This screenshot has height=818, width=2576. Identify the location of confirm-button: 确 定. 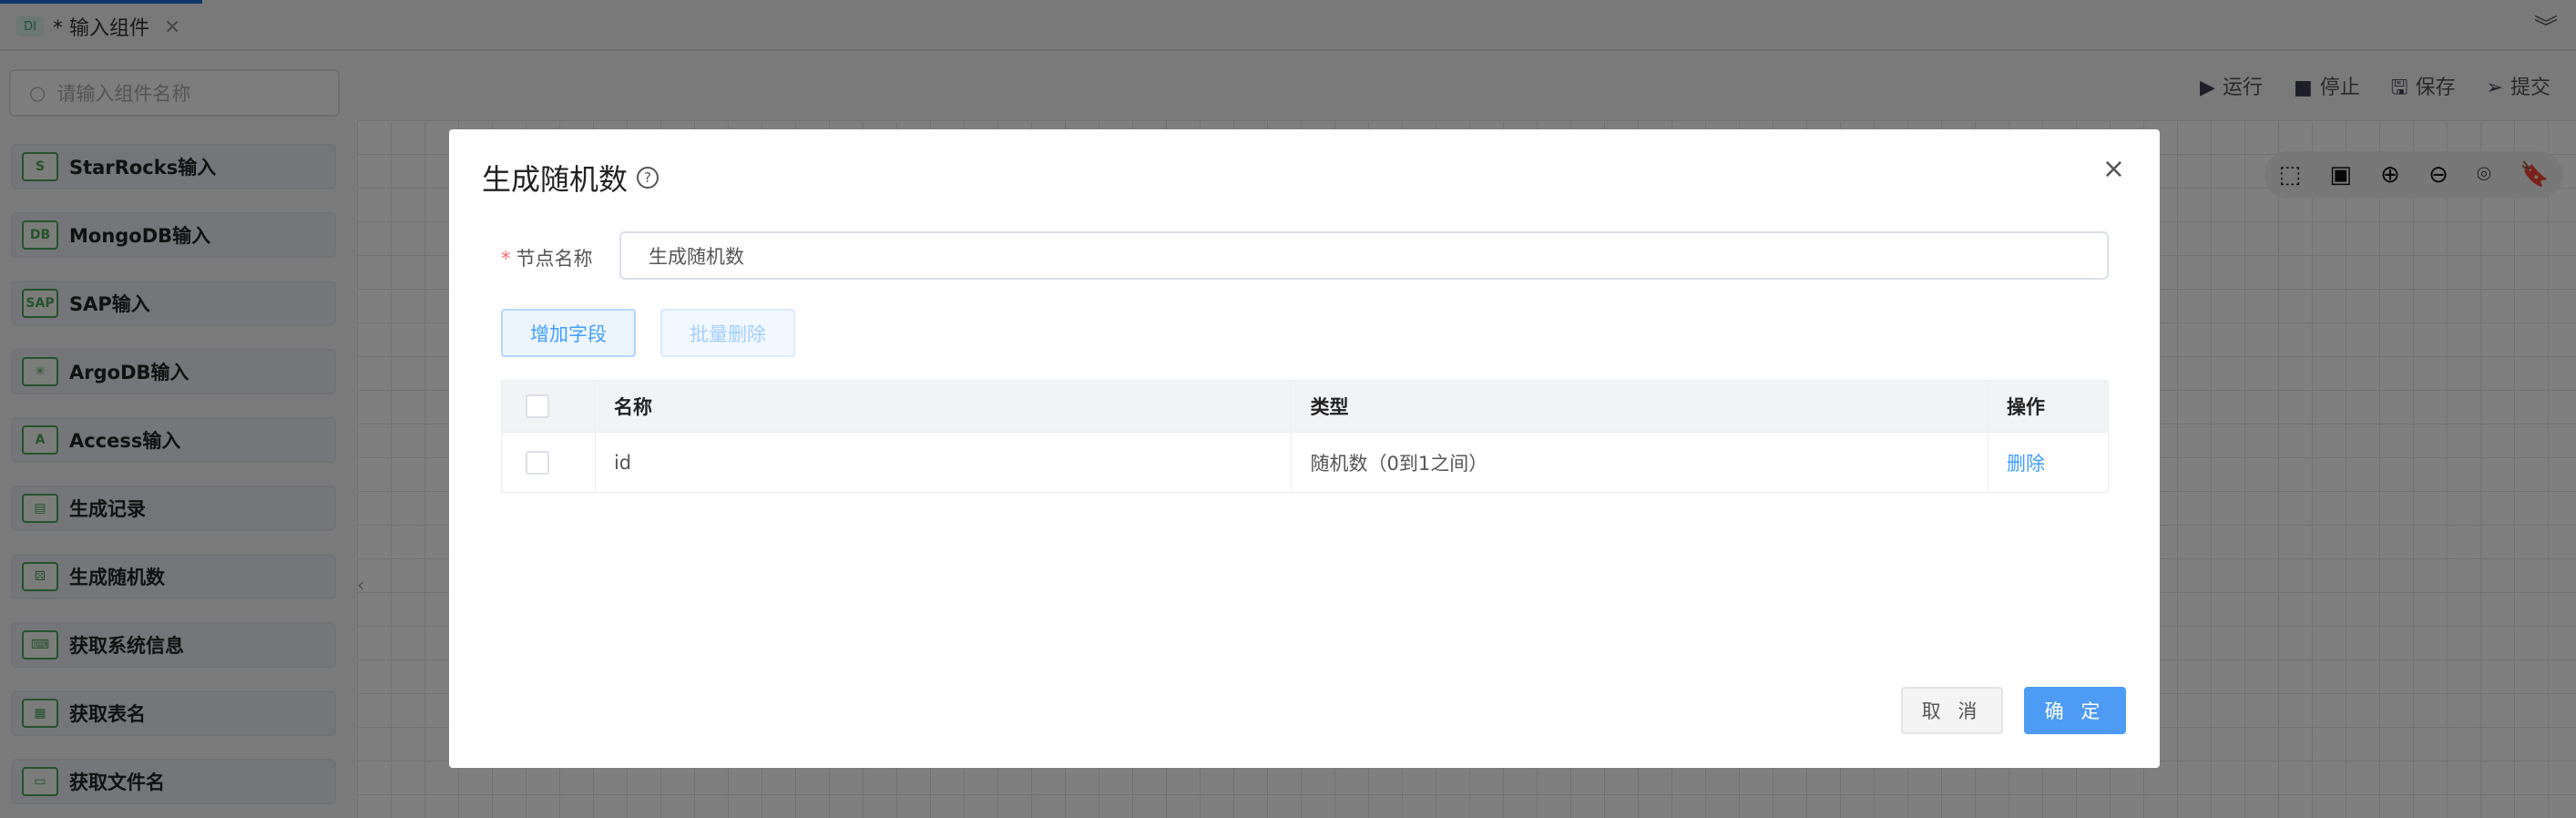
(2075, 710).